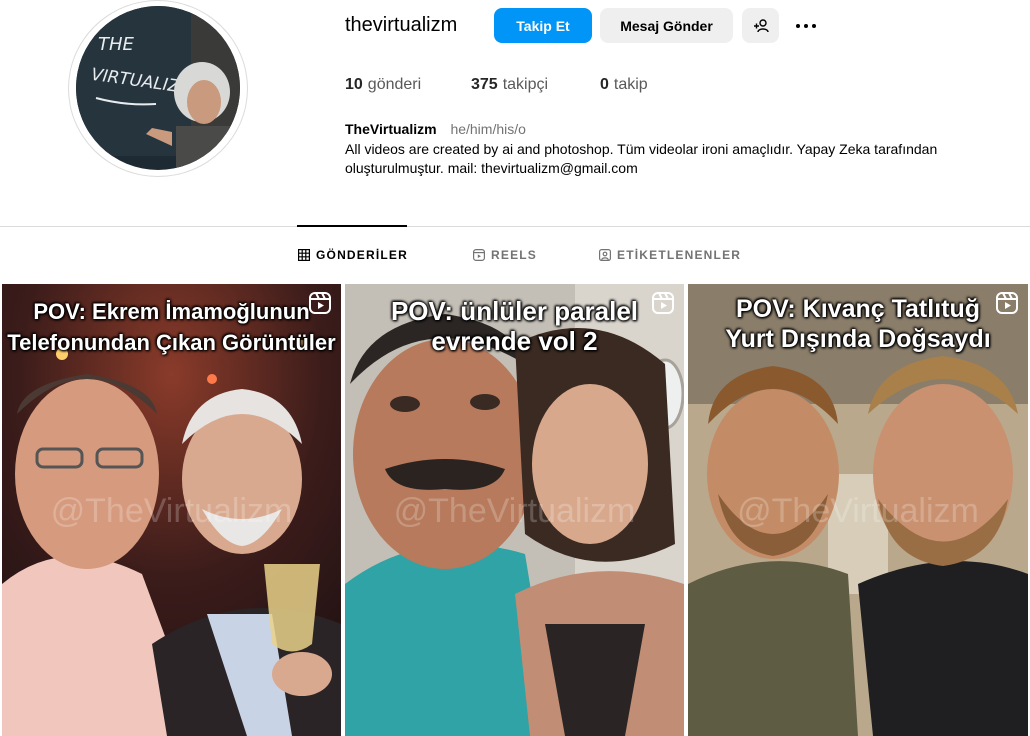  Describe the element at coordinates (401, 25) in the screenshot. I see `profile-username: thevirtualizm` at that location.